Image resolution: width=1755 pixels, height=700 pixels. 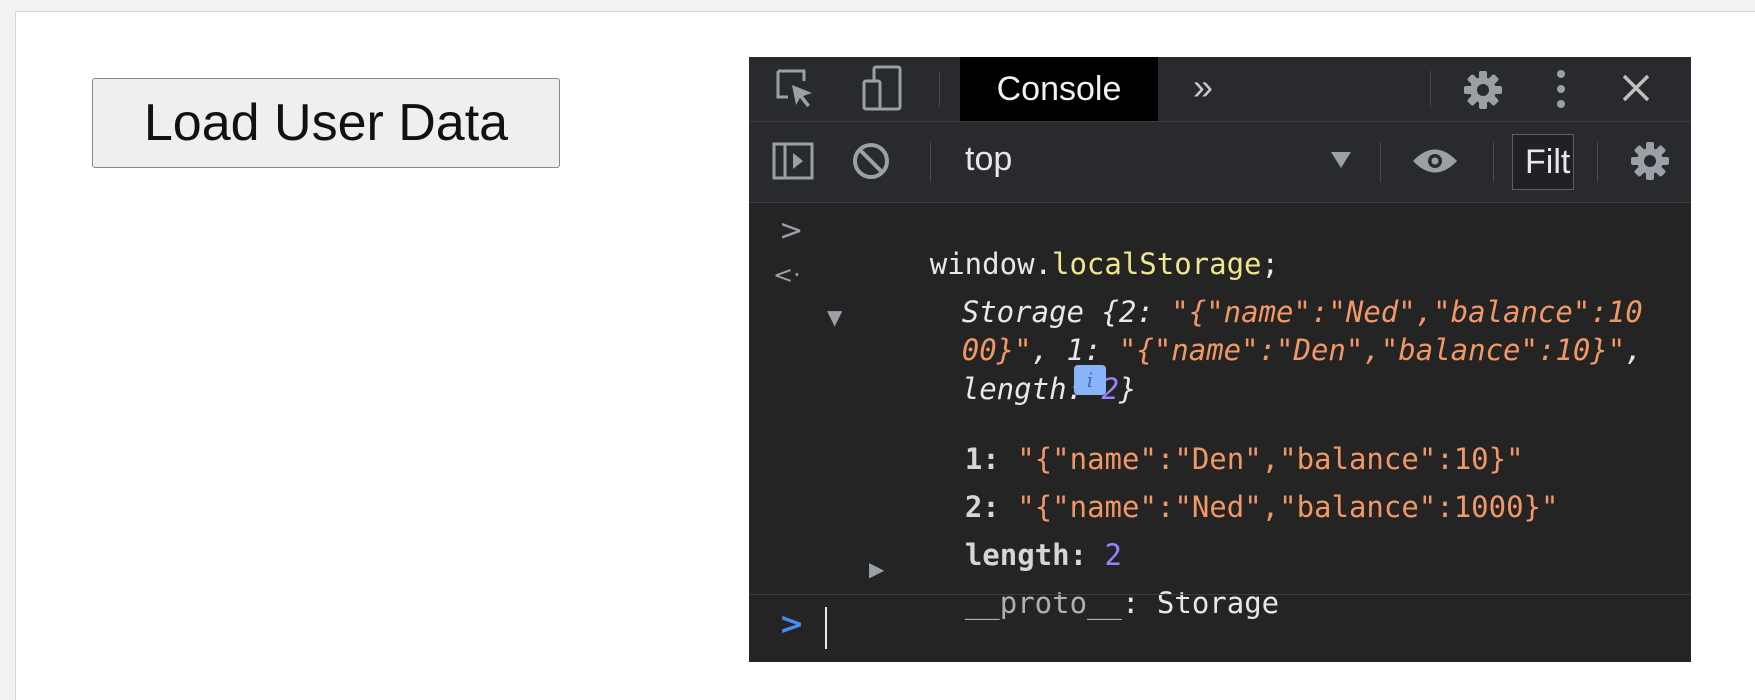 I want to click on info-icon: i, so click(x=1090, y=380).